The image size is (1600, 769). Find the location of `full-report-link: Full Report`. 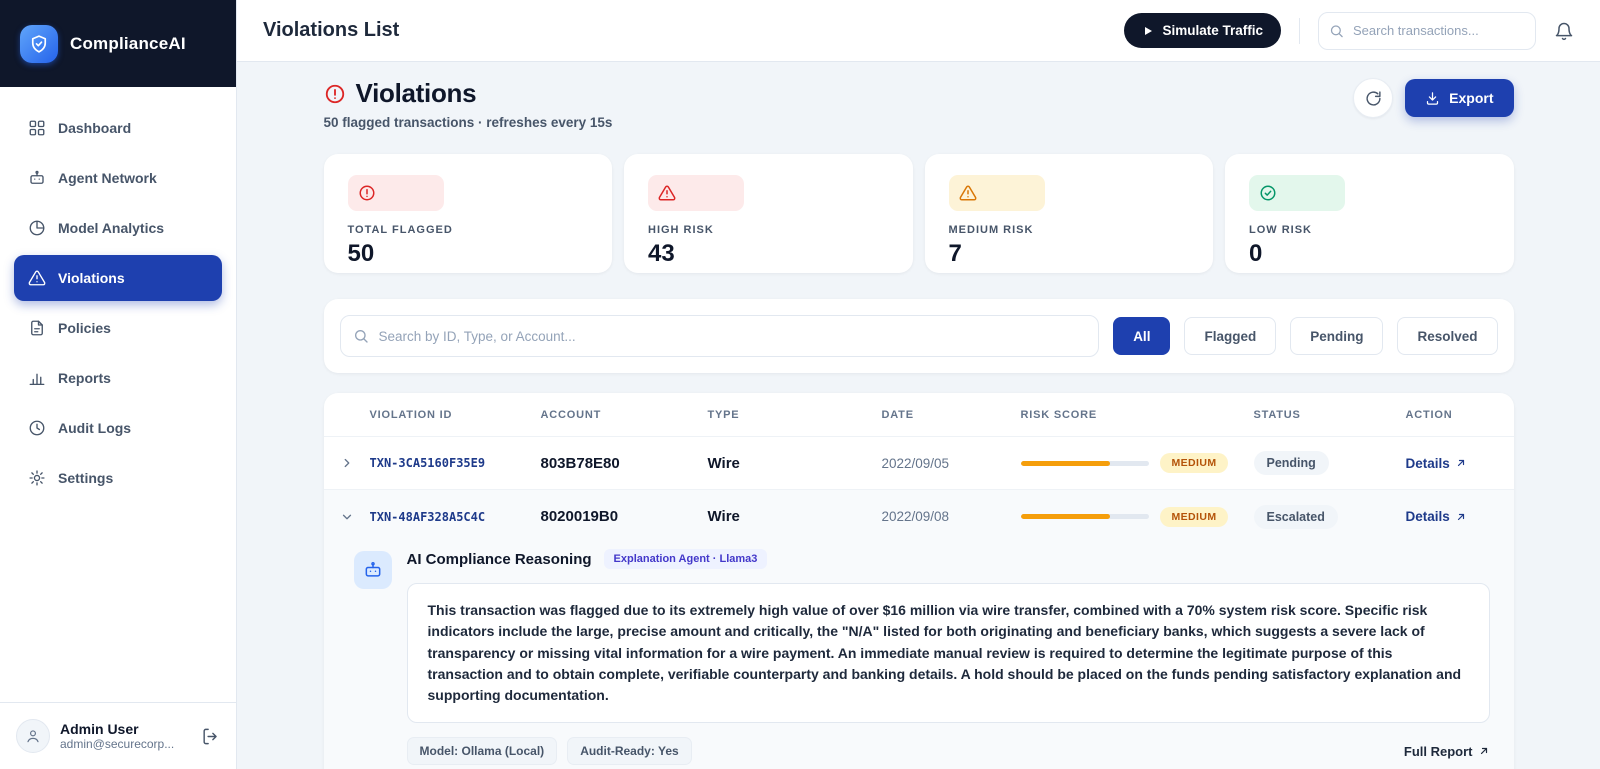

full-report-link: Full Report is located at coordinates (1447, 751).